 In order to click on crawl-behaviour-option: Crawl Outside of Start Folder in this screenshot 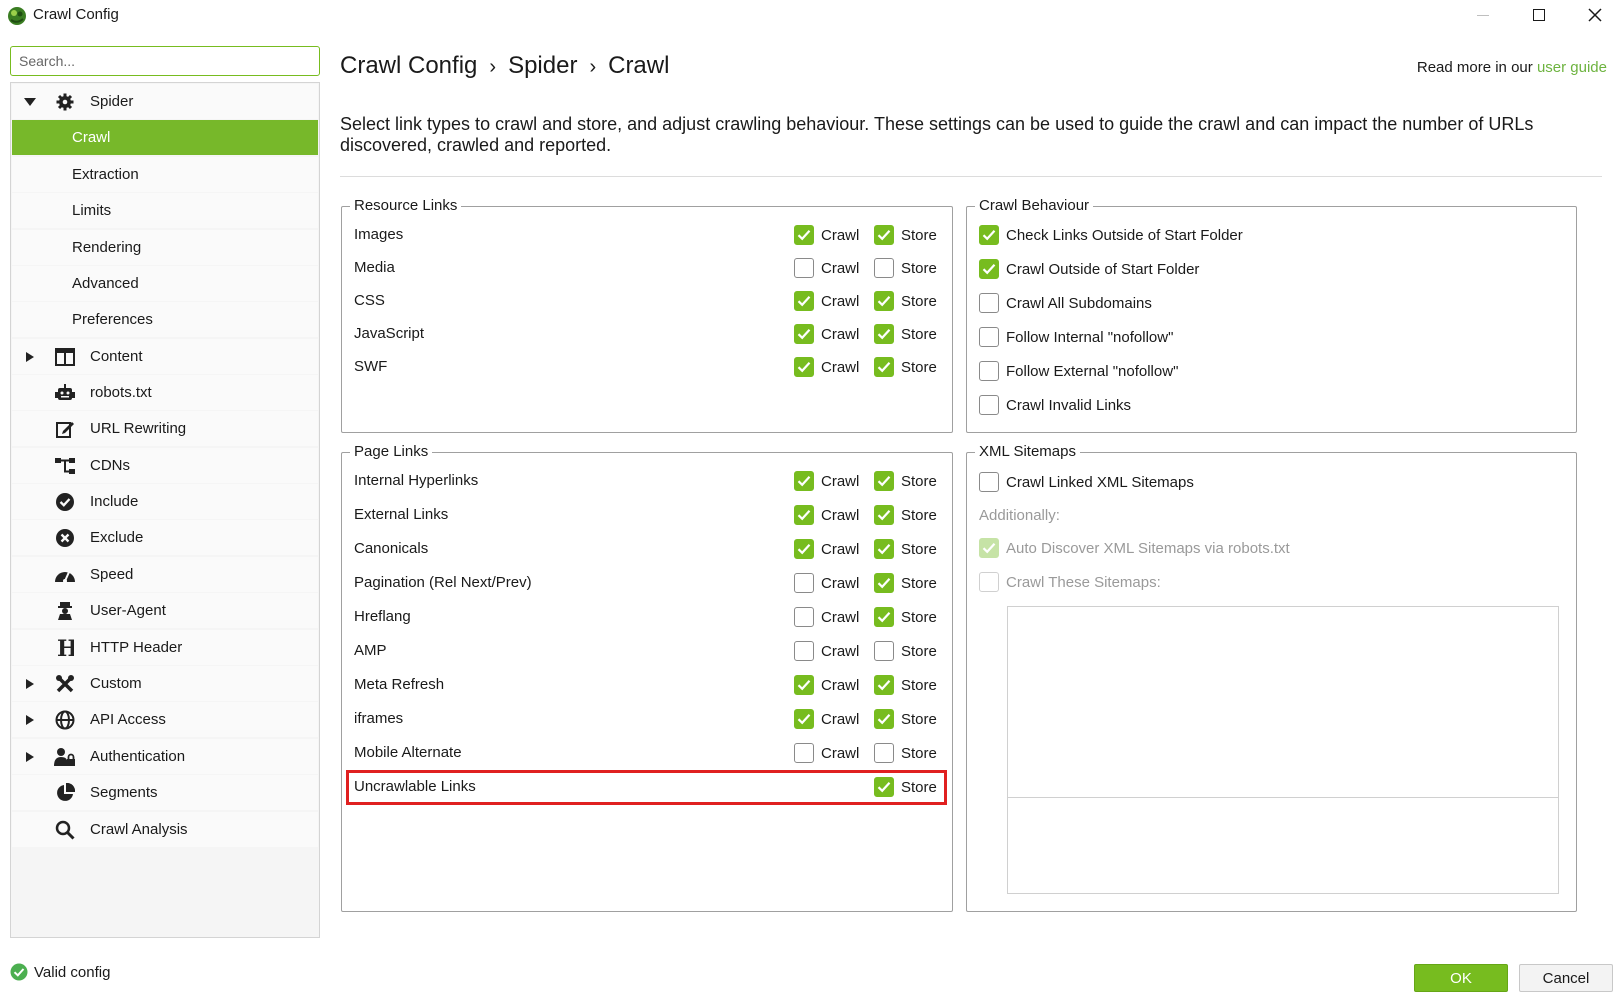, I will do `click(1089, 269)`.